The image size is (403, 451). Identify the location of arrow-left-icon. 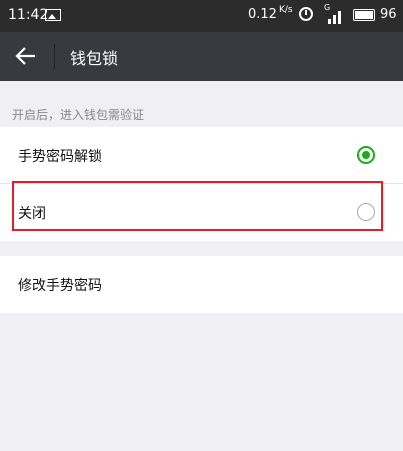
(26, 56).